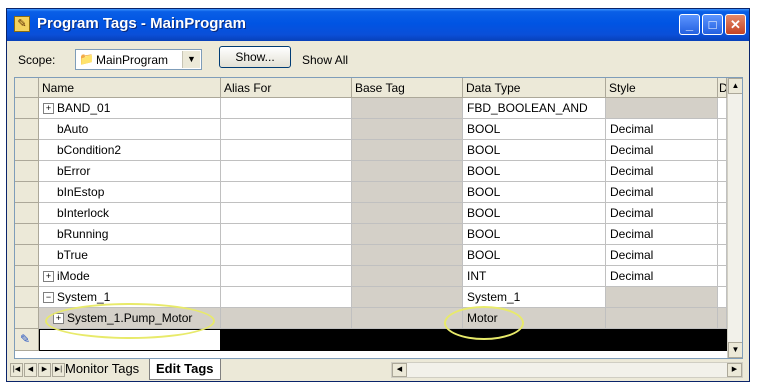 The image size is (759, 387). What do you see at coordinates (534, 108) in the screenshot?
I see `data-type-cell: FBD_BOOLEAN_AND` at bounding box center [534, 108].